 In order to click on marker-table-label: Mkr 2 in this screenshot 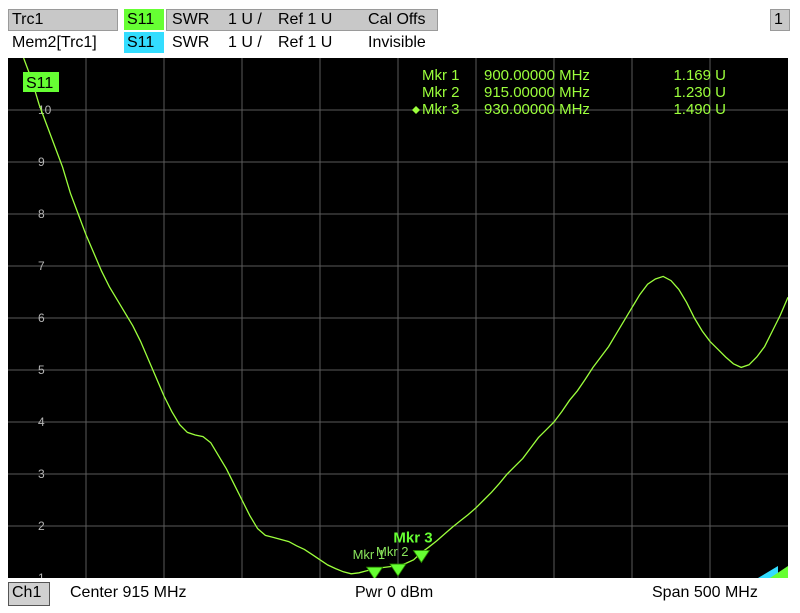, I will do `click(441, 92)`.